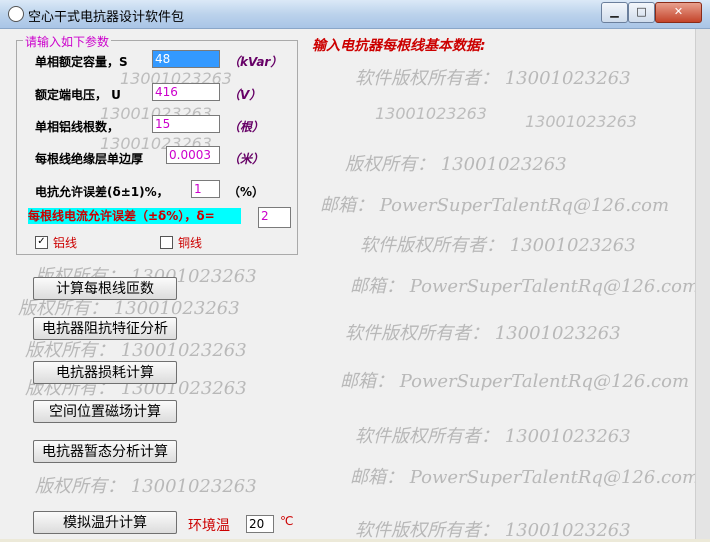 The image size is (710, 542). What do you see at coordinates (81, 62) in the screenshot?
I see `rated-capacity-label: 单相额定容量，S` at bounding box center [81, 62].